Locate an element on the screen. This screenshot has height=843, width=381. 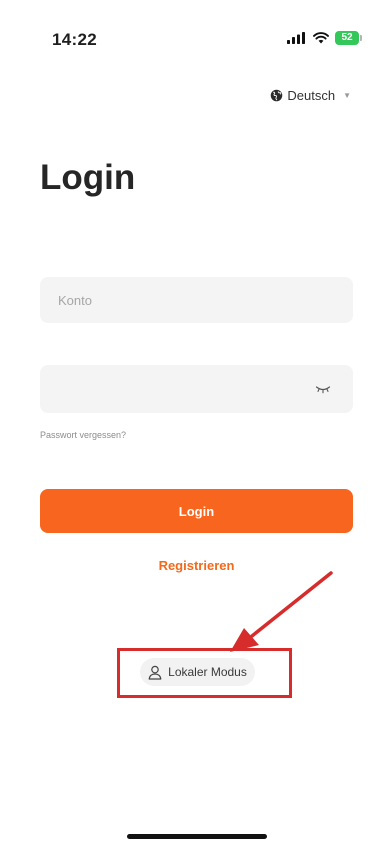
status-time: 14:22 is located at coordinates (74, 39).